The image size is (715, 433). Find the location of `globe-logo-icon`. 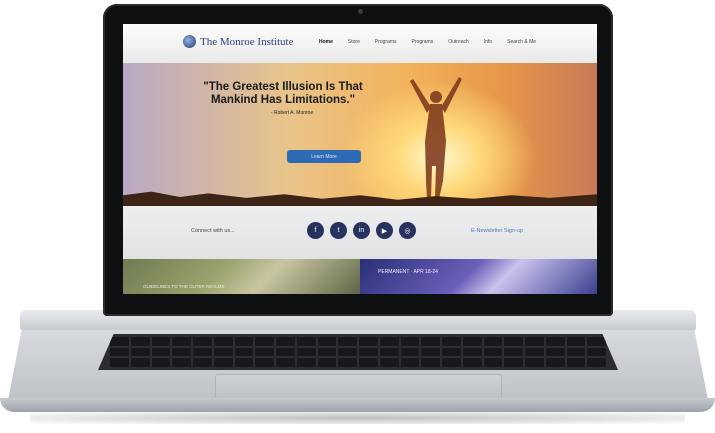

globe-logo-icon is located at coordinates (189, 41).